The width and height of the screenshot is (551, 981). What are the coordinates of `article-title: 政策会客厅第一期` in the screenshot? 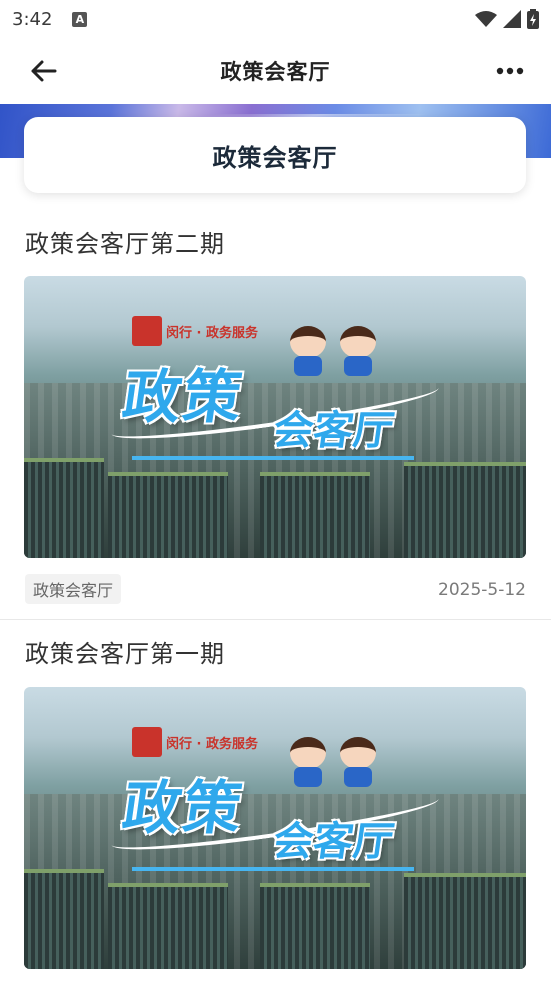 It's located at (125, 654).